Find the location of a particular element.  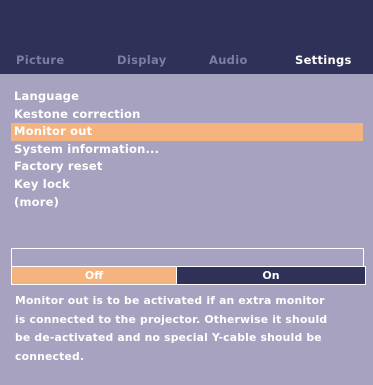

help-line: connected. is located at coordinates (50, 356).